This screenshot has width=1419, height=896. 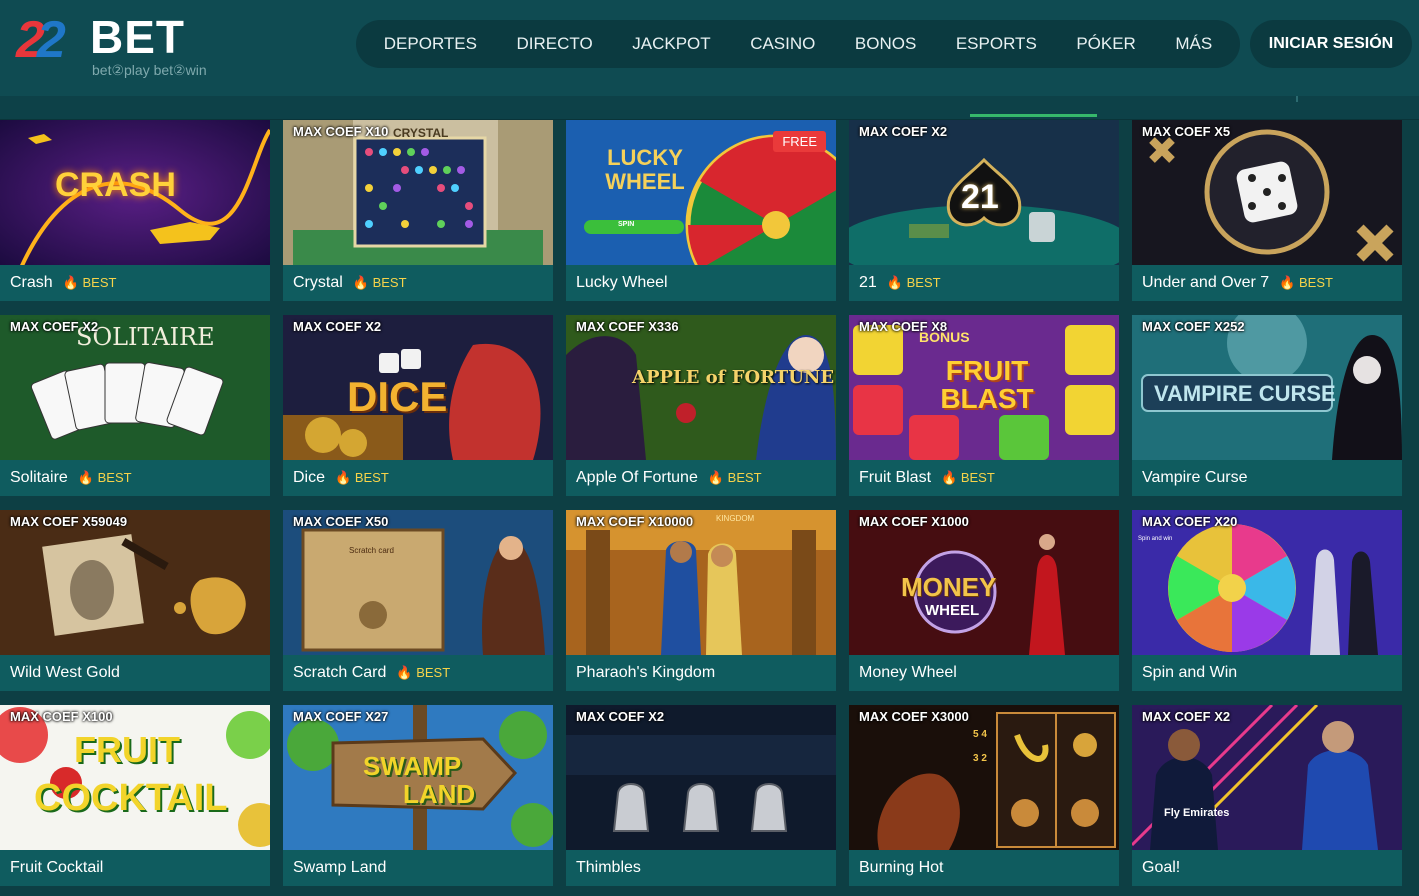 What do you see at coordinates (61, 716) in the screenshot?
I see `max-coef-label: MAX COEF X100` at bounding box center [61, 716].